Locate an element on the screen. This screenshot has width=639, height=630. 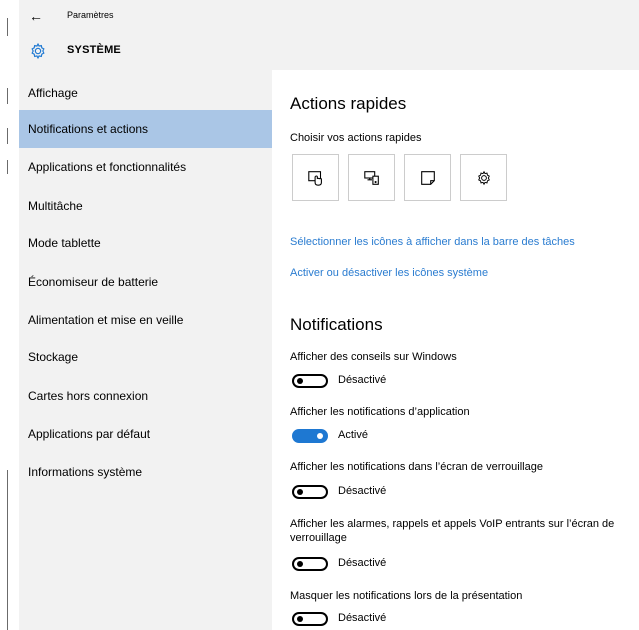
toggle-state-presentation: Désactivé is located at coordinates (362, 618).